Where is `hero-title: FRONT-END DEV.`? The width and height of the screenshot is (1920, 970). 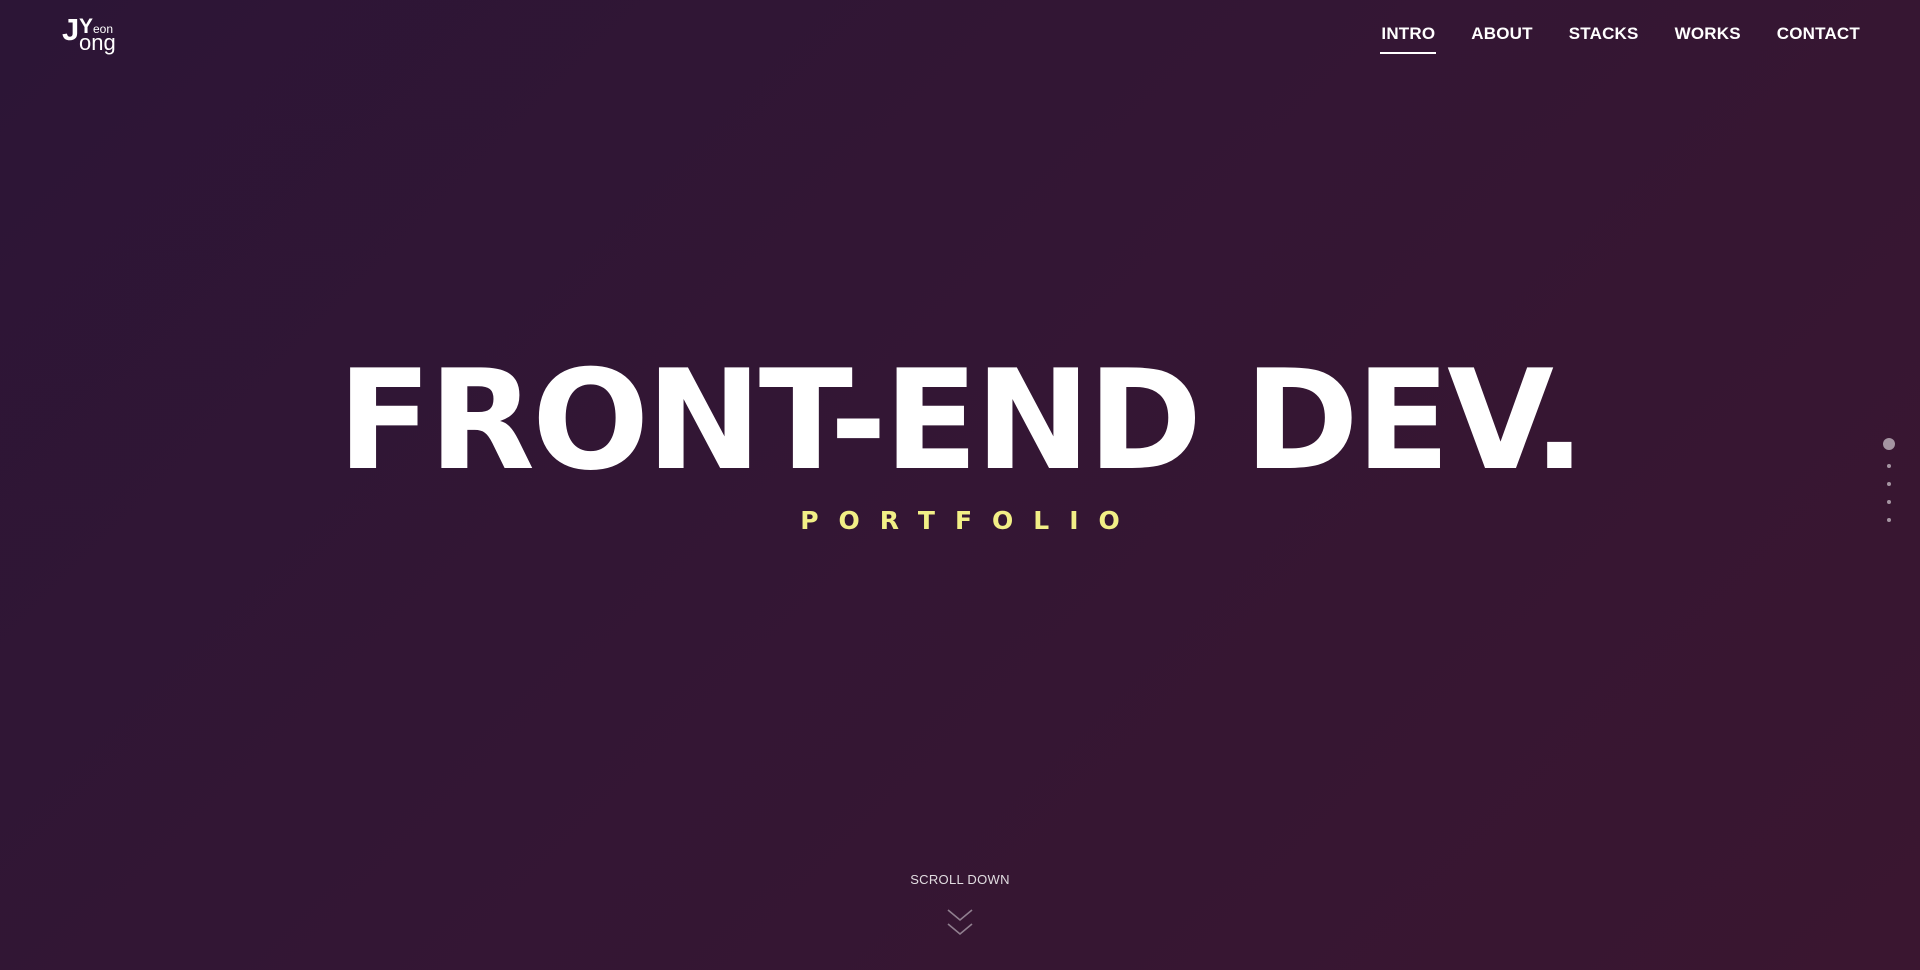 hero-title: FRONT-END DEV. is located at coordinates (961, 420).